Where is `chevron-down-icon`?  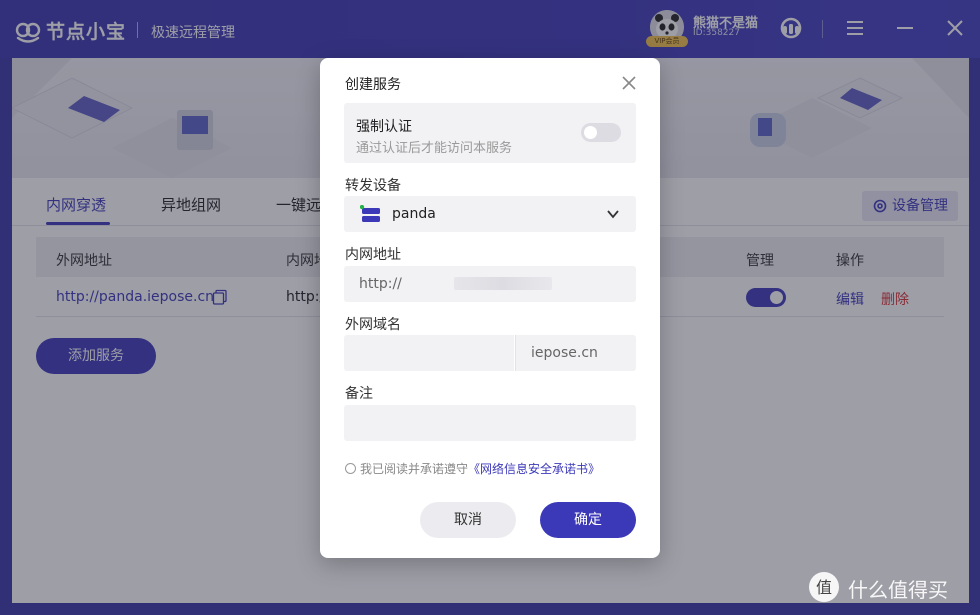
chevron-down-icon is located at coordinates (613, 214).